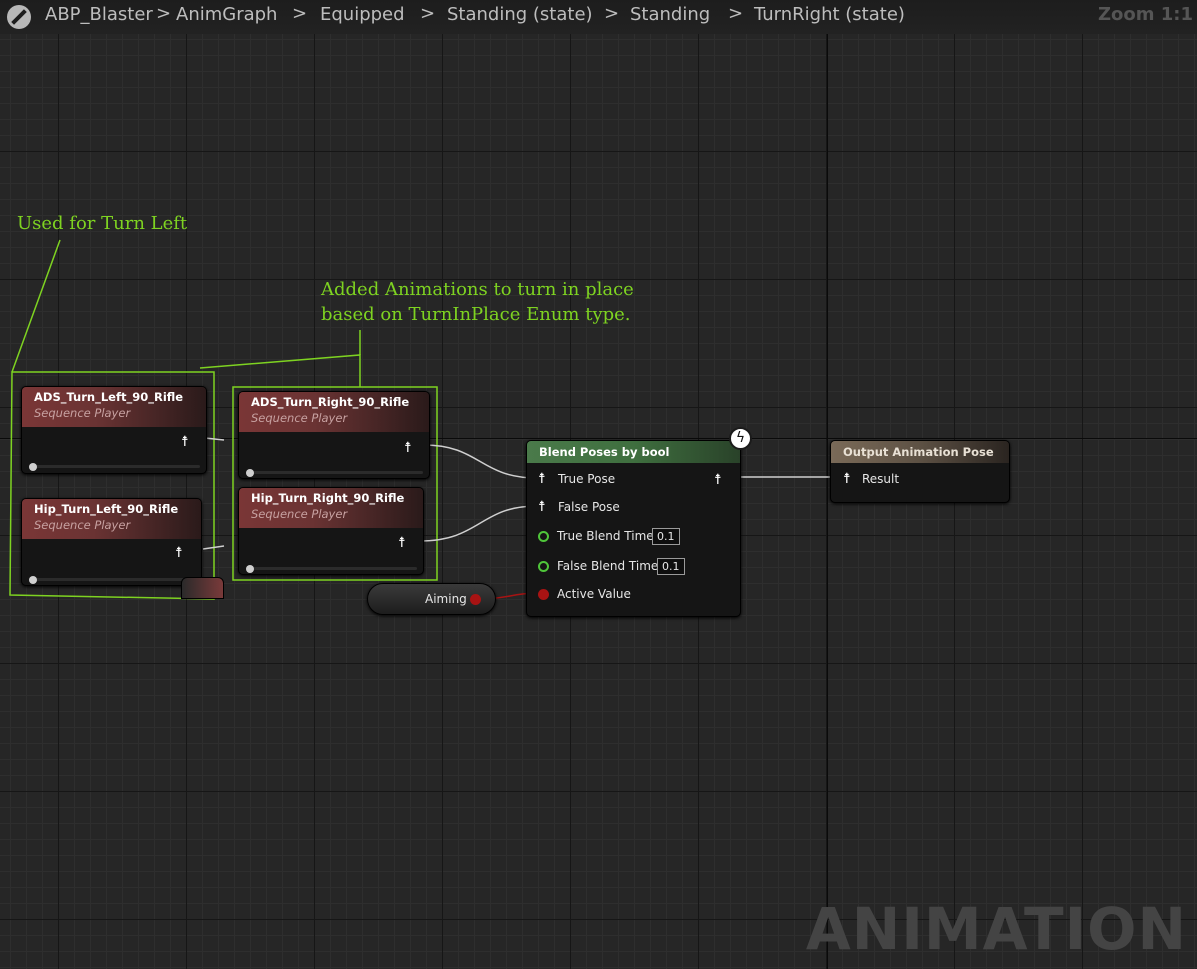  I want to click on wire-ads-left, so click(214, 439).